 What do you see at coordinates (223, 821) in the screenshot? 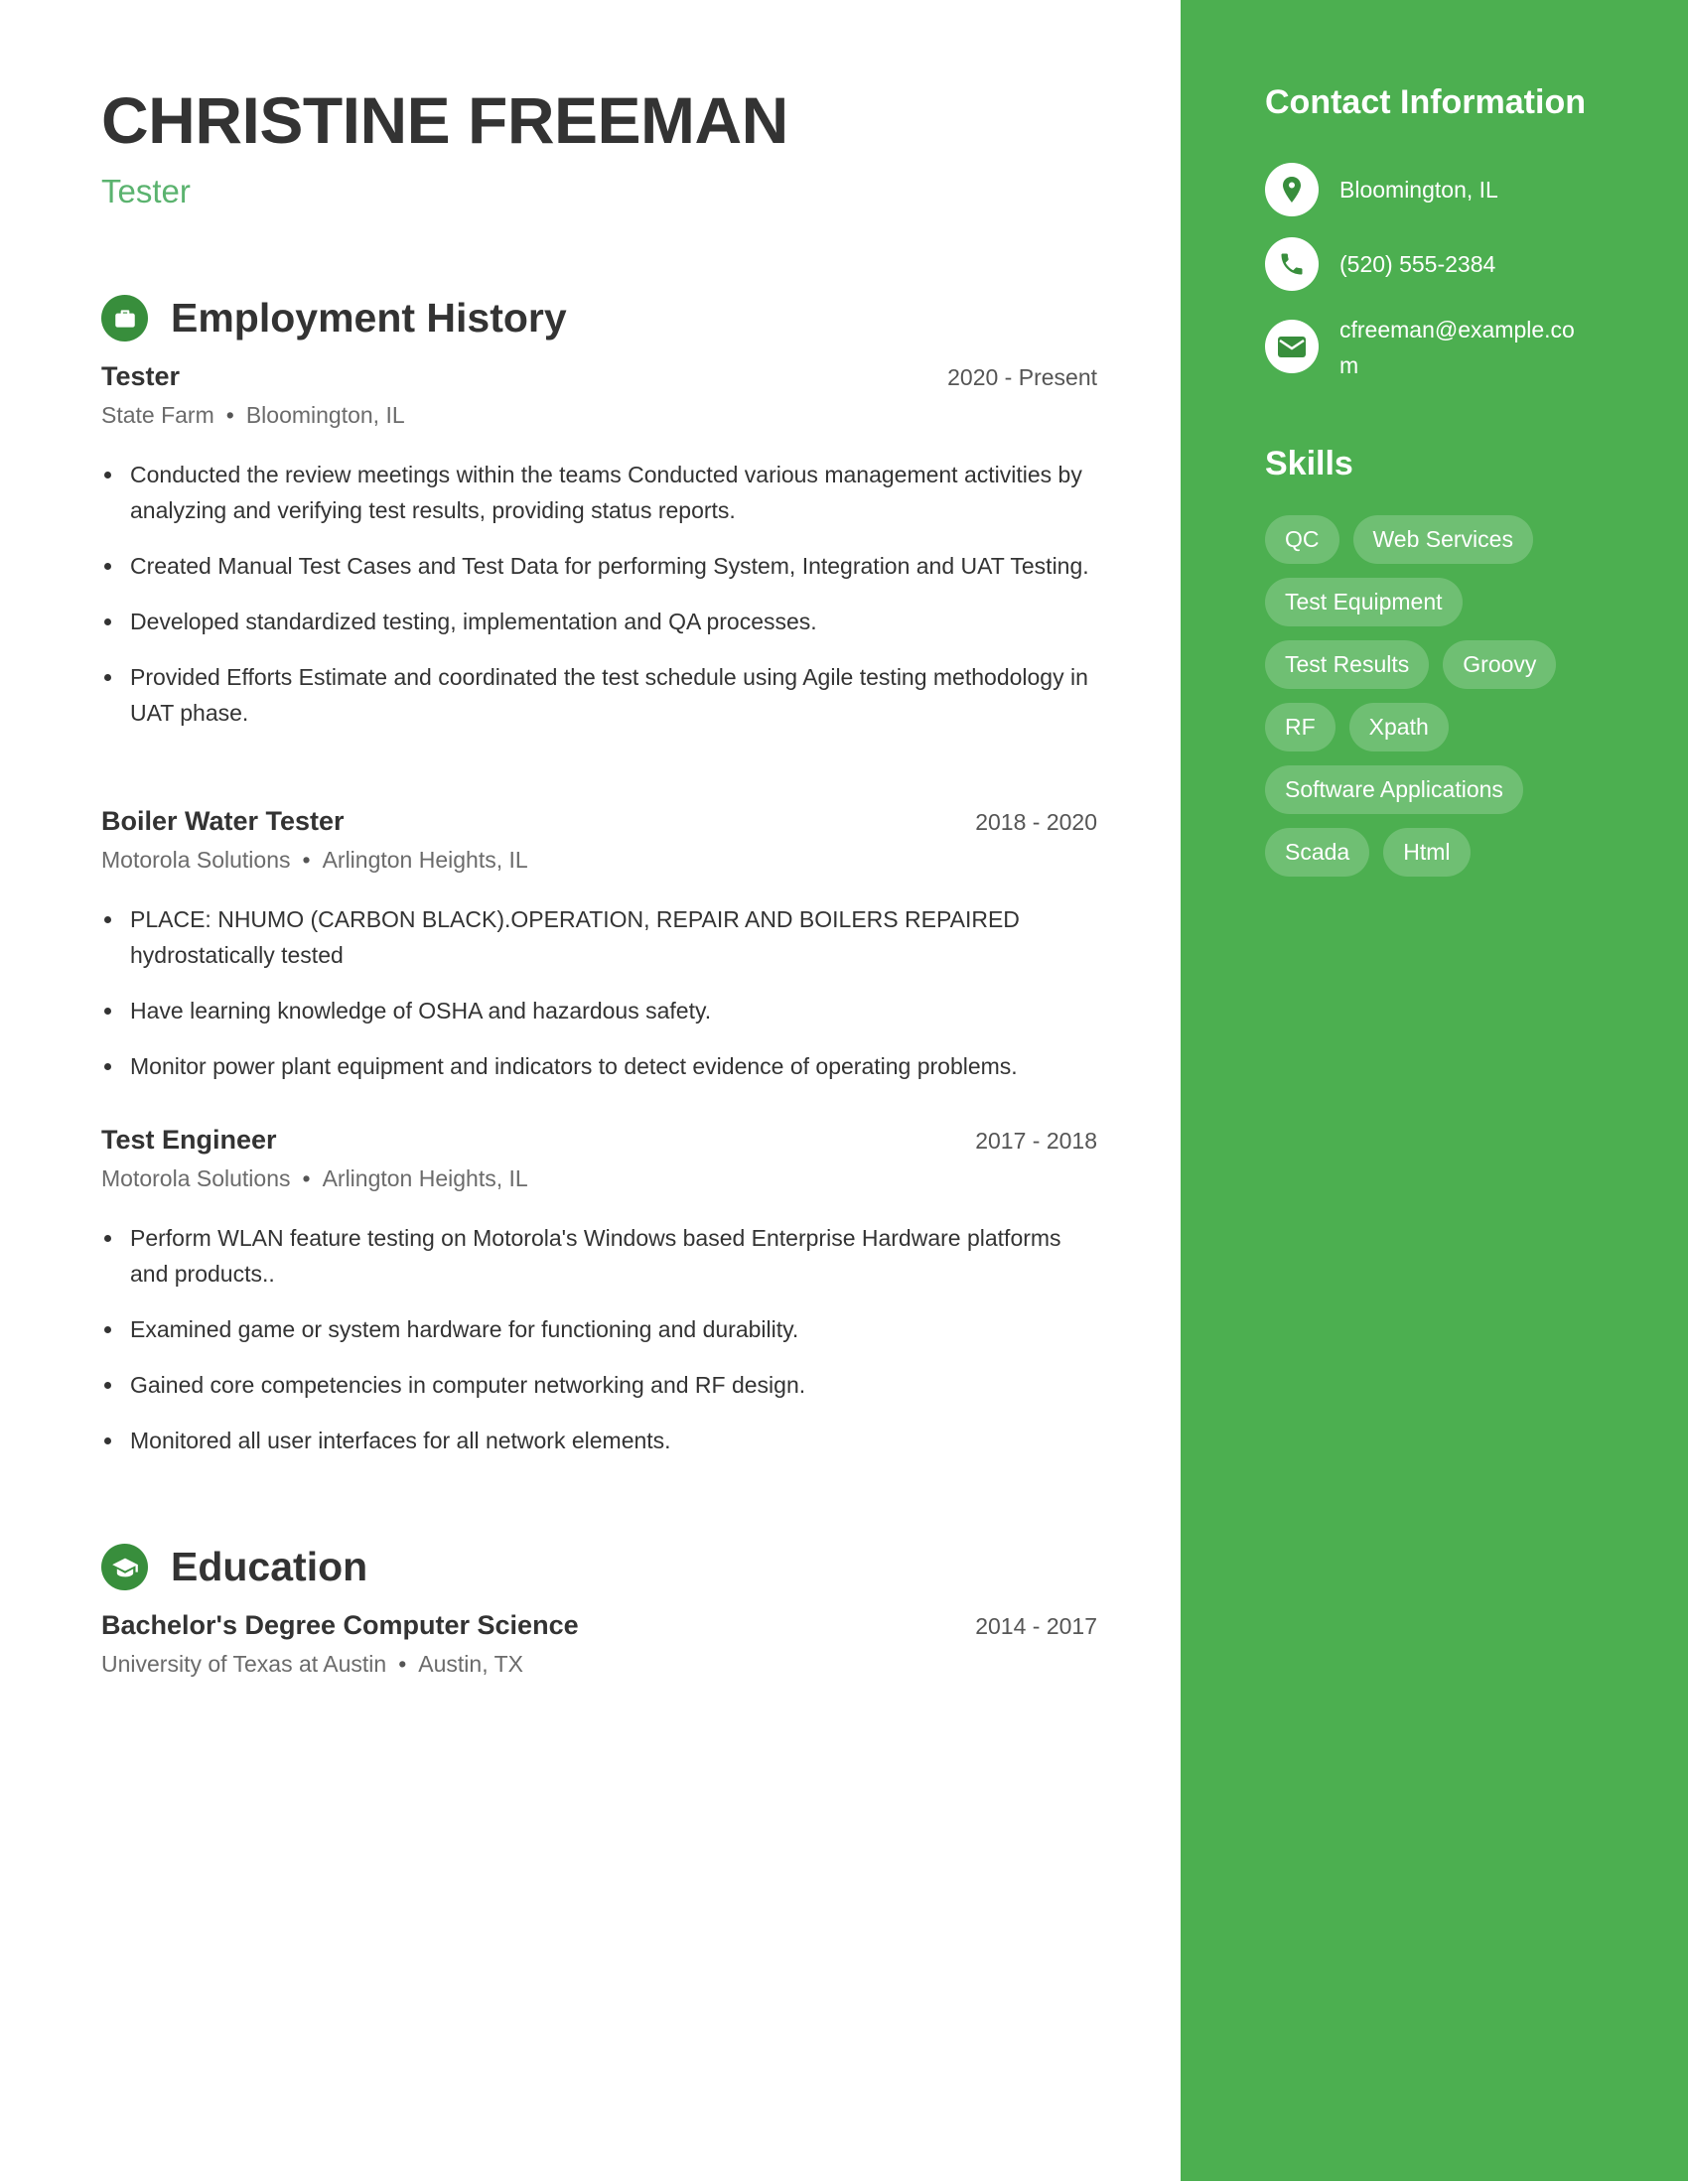
I see `job-role: Boiler Water Tester` at bounding box center [223, 821].